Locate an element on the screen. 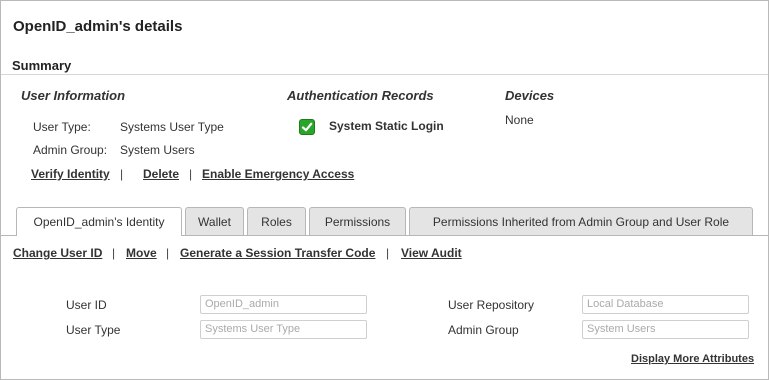  user-type-field: Systems User Type is located at coordinates (283, 329).